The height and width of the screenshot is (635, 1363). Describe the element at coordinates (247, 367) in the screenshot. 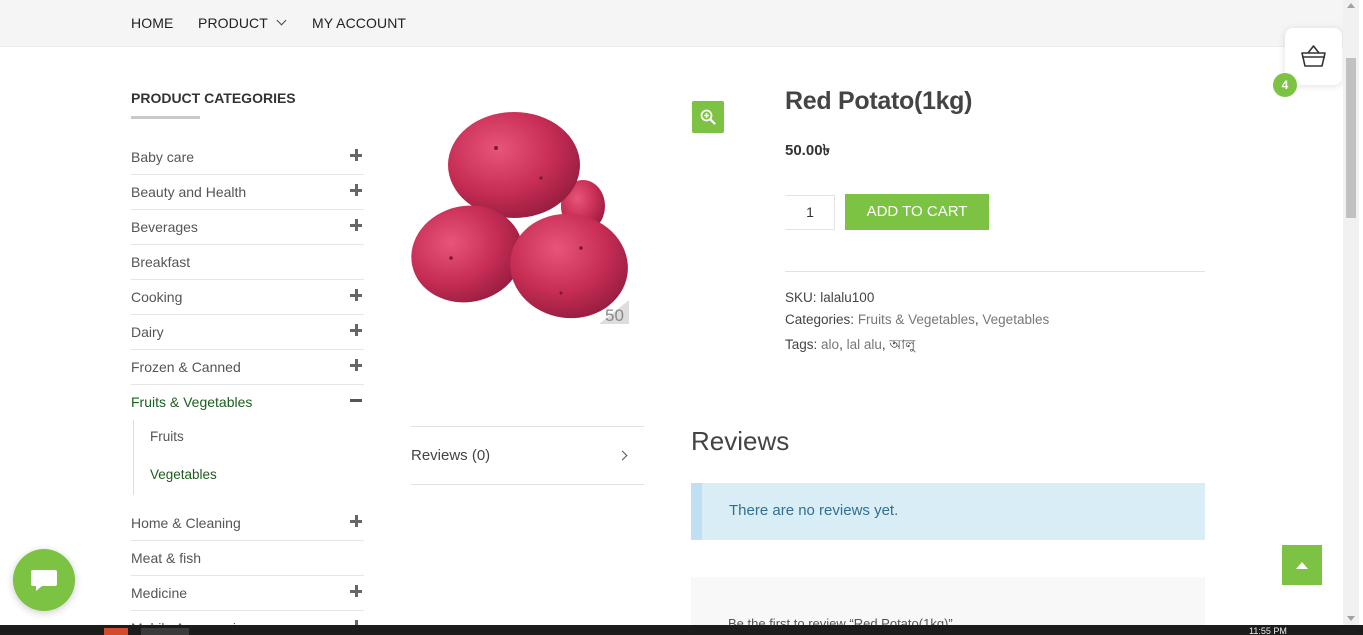

I see `category-frozen-and-canned: Frozen & Canned` at that location.